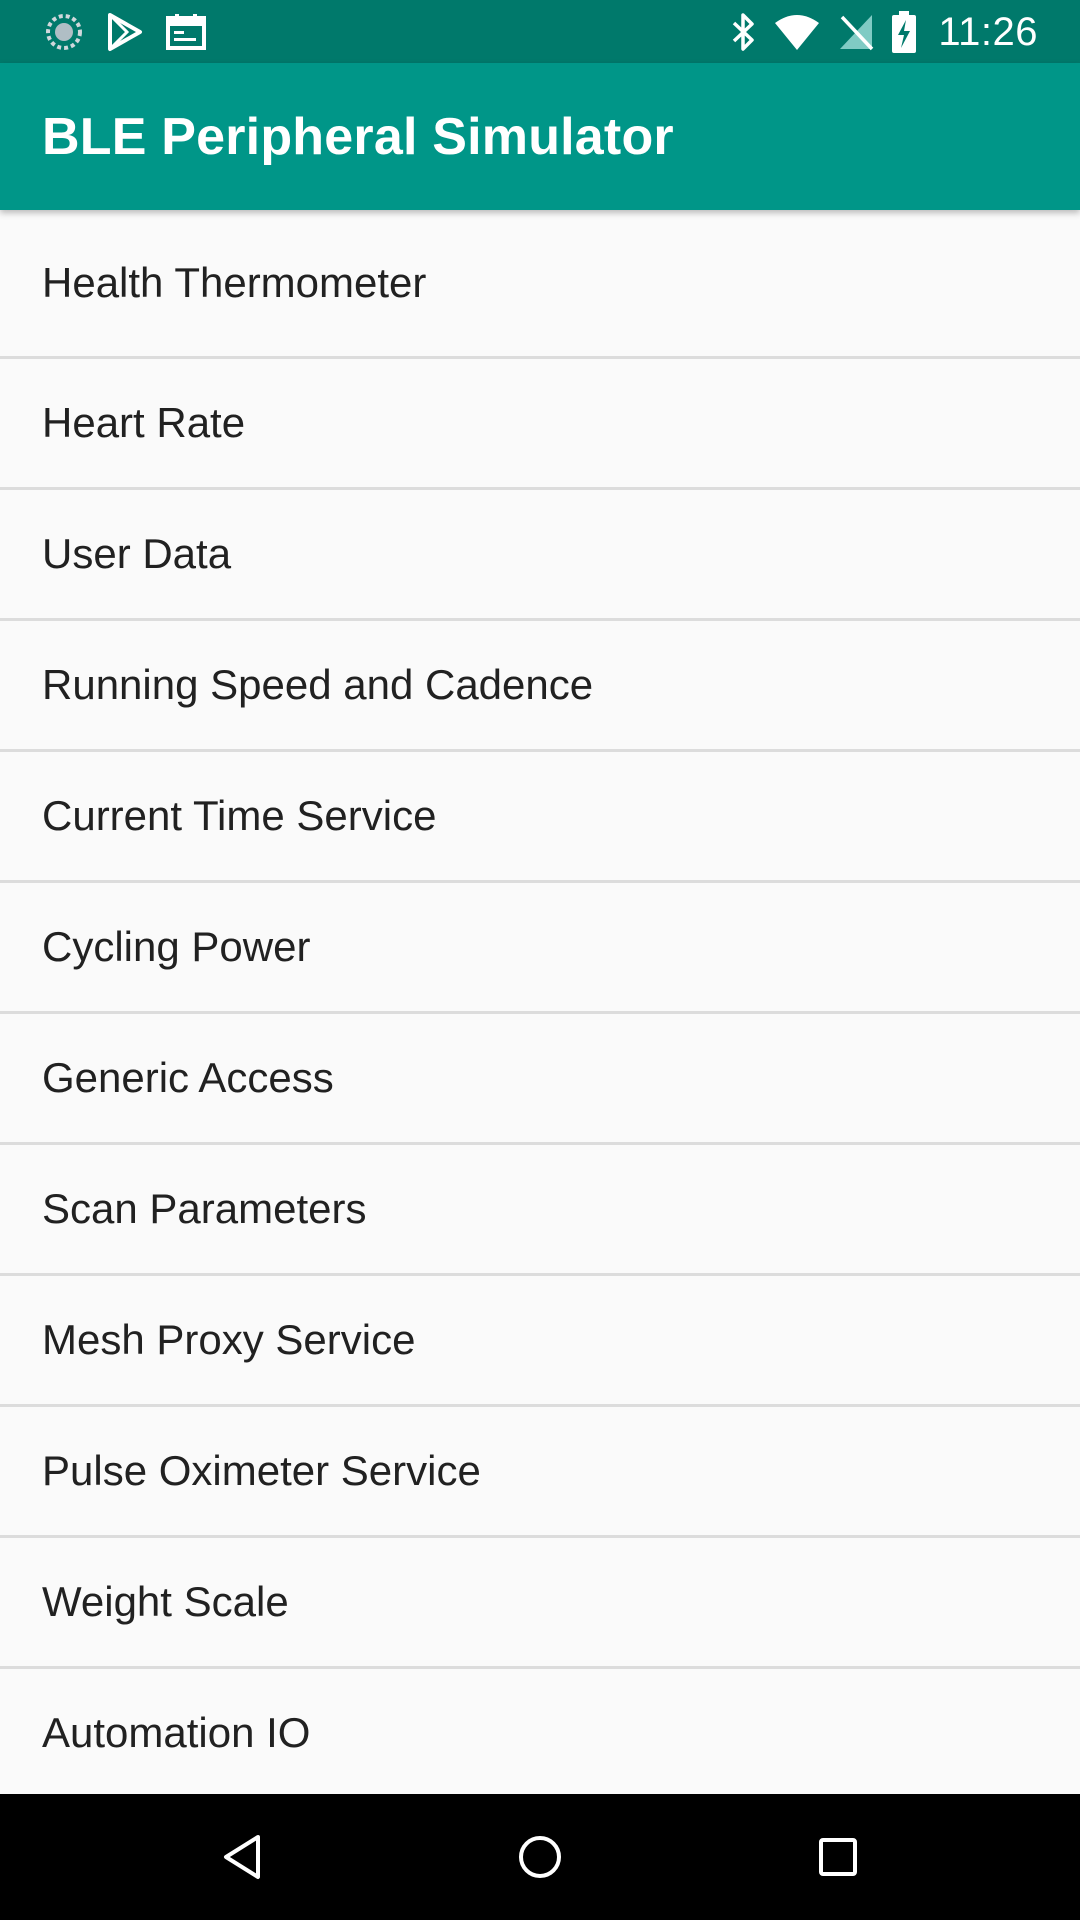  I want to click on service-item-cycling-power: Cycling Power, so click(540, 948).